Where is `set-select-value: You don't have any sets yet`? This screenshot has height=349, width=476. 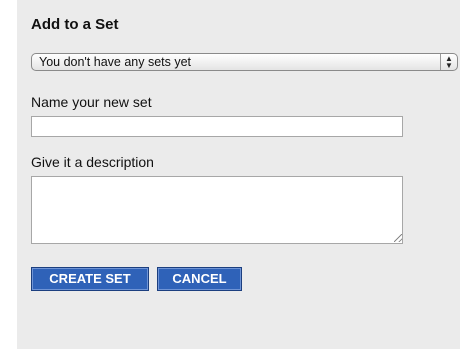
set-select-value: You don't have any sets yet is located at coordinates (115, 62).